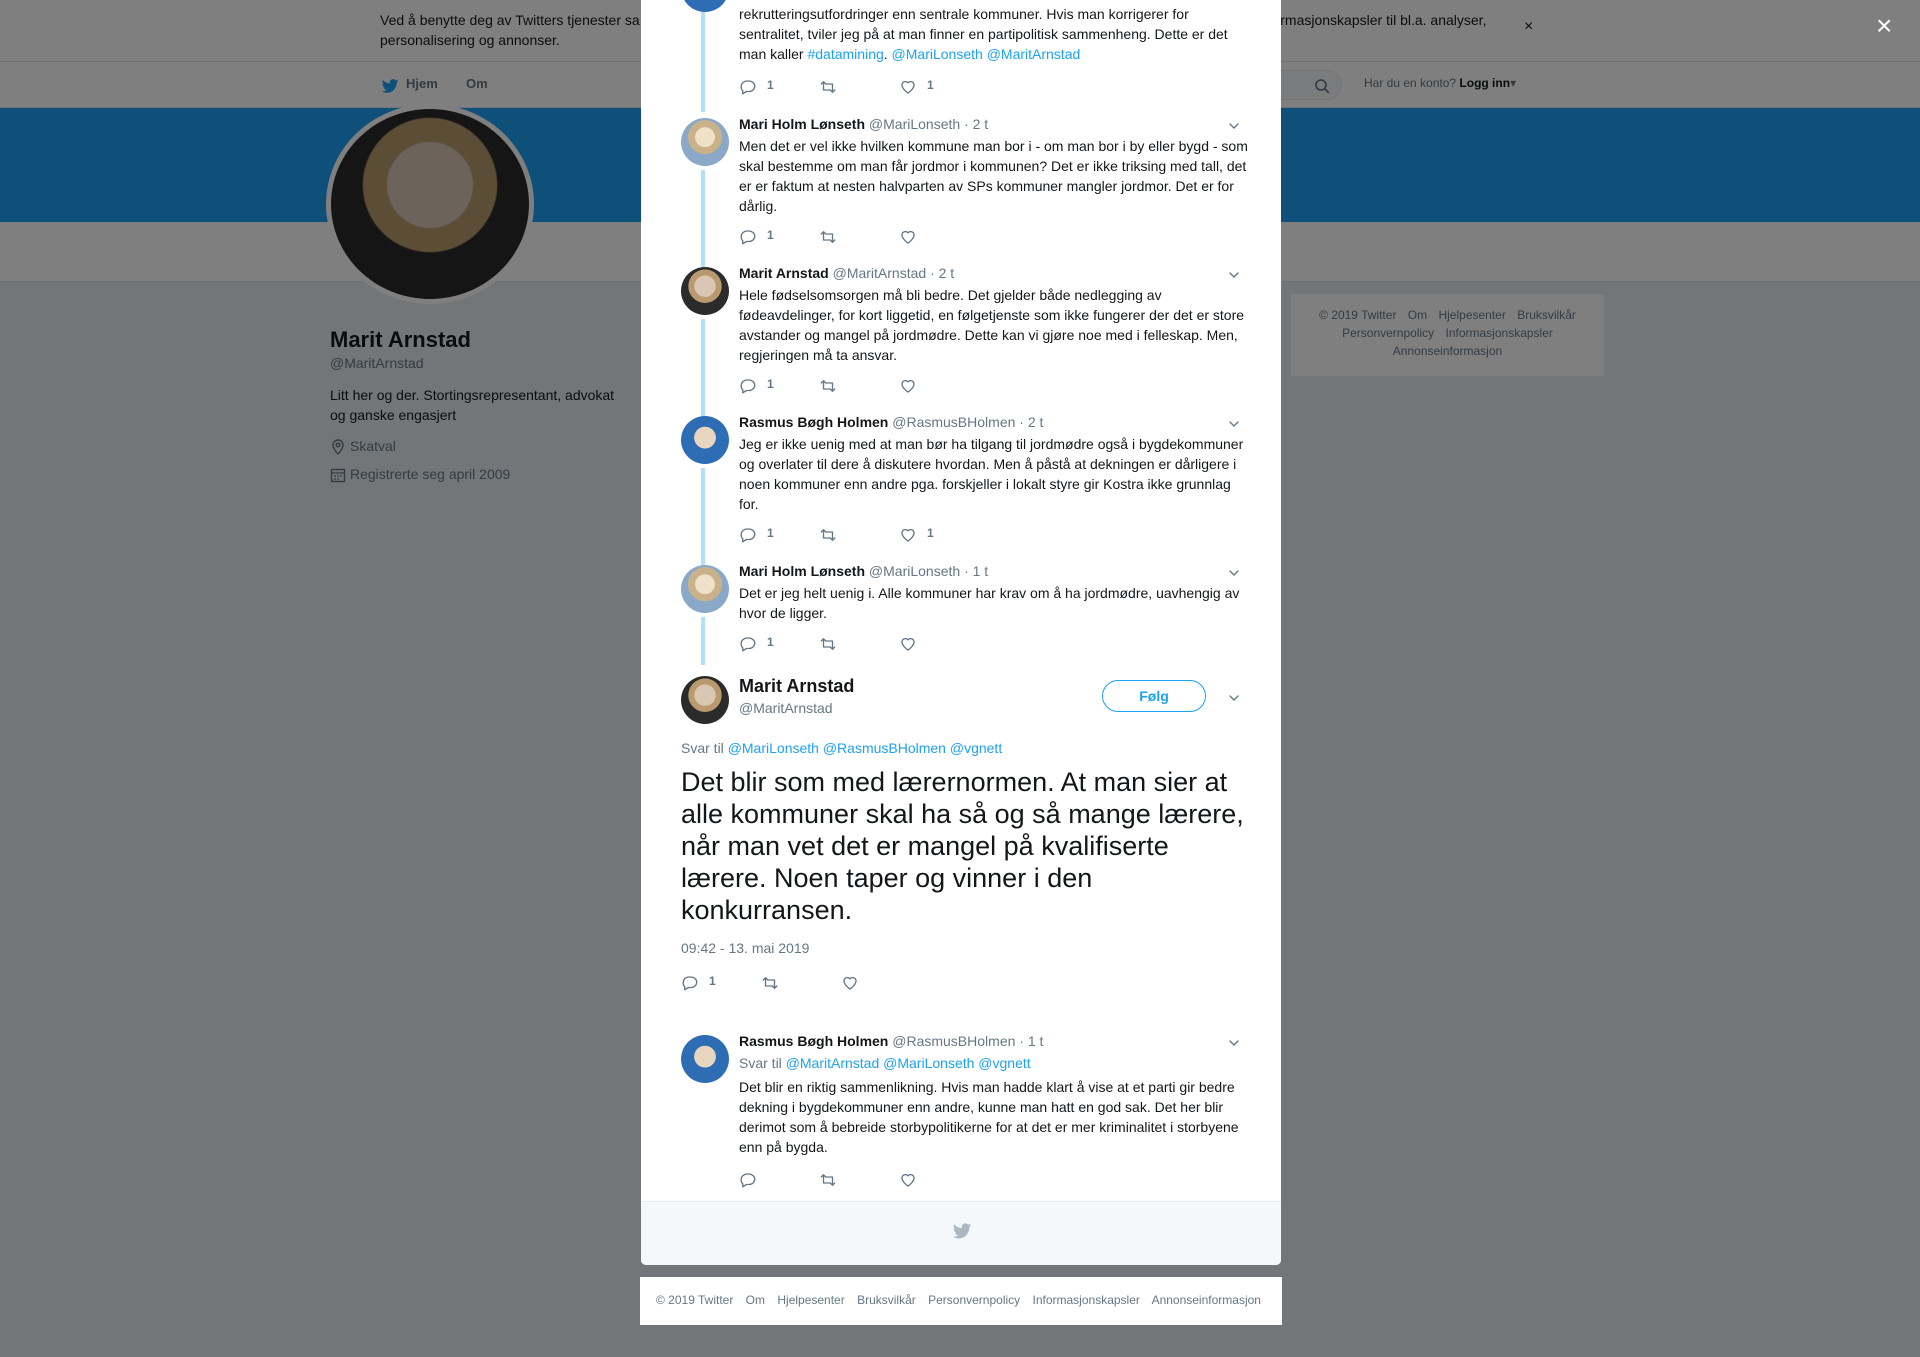  Describe the element at coordinates (889, 88) in the screenshot. I see `tweet-actions: 1 1` at that location.